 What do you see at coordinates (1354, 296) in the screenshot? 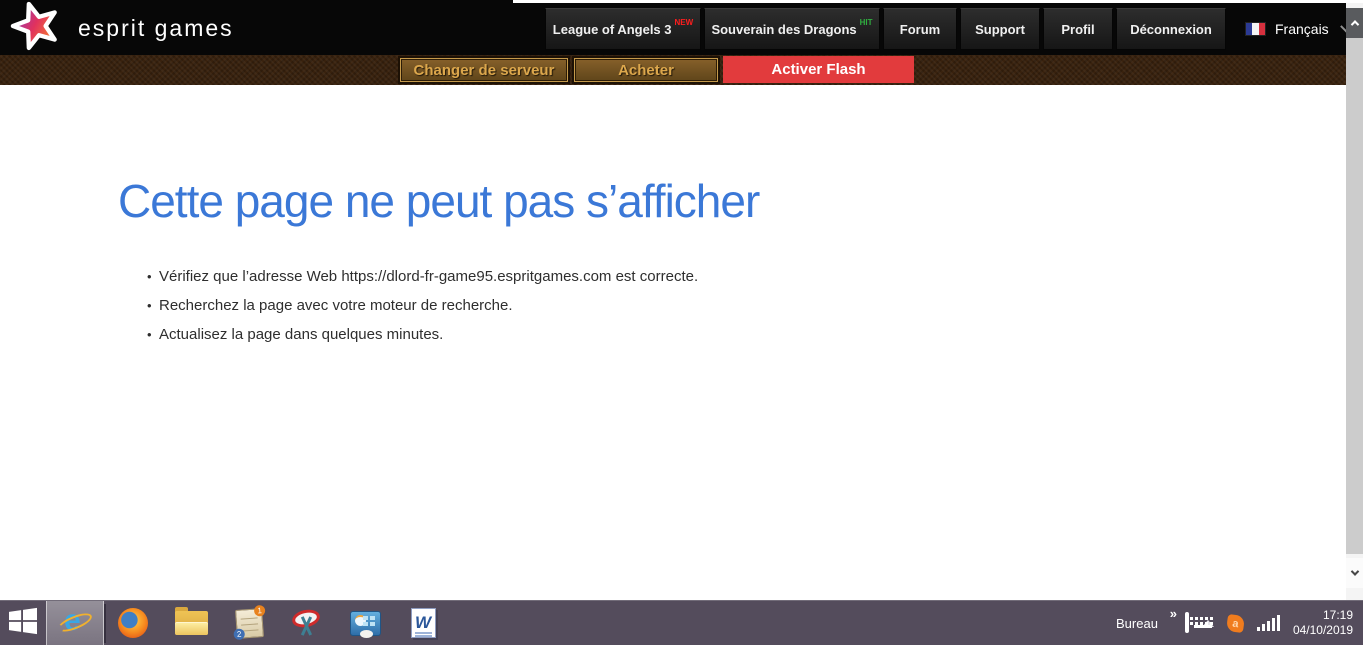
I see `scrollbar-thumb` at bounding box center [1354, 296].